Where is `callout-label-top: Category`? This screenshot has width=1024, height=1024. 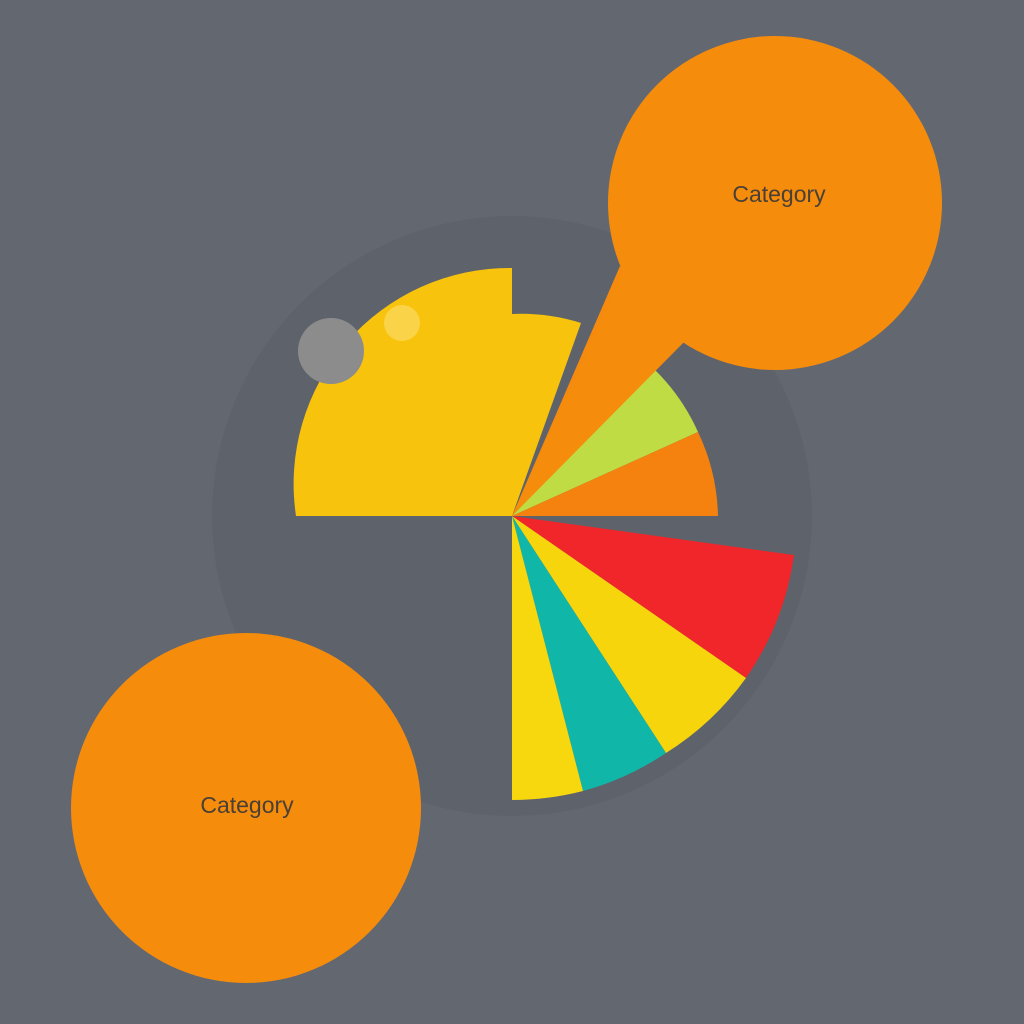
callout-label-top: Category is located at coordinates (779, 194).